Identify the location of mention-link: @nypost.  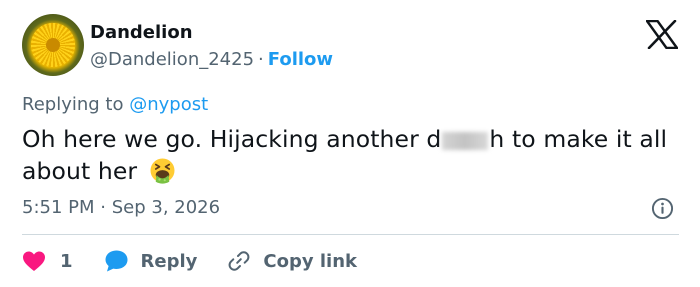
(168, 104).